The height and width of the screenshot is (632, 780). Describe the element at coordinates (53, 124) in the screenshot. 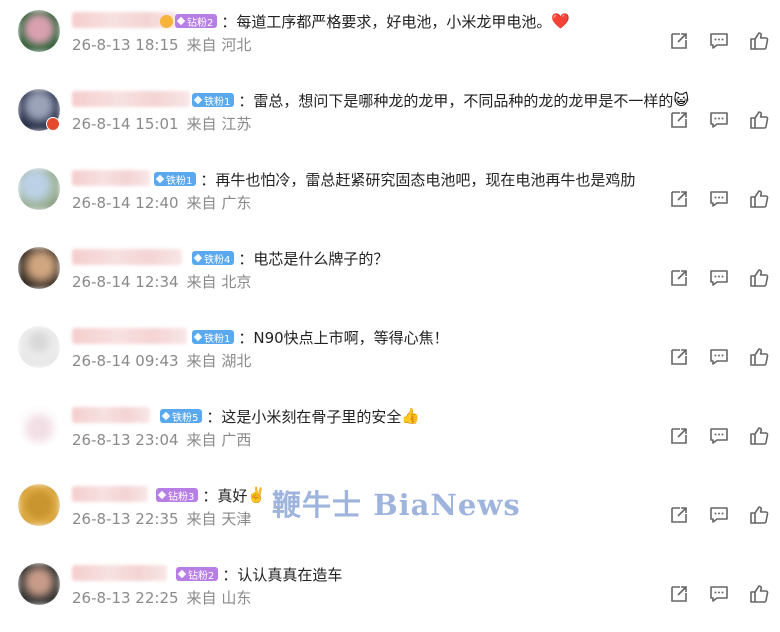

I see `verified-badge-icon` at that location.